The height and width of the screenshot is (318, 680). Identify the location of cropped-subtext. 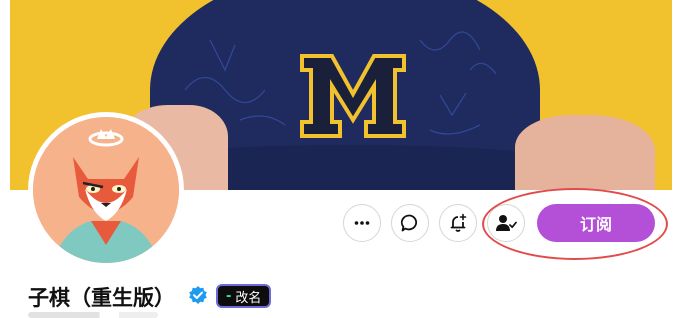
(93, 315).